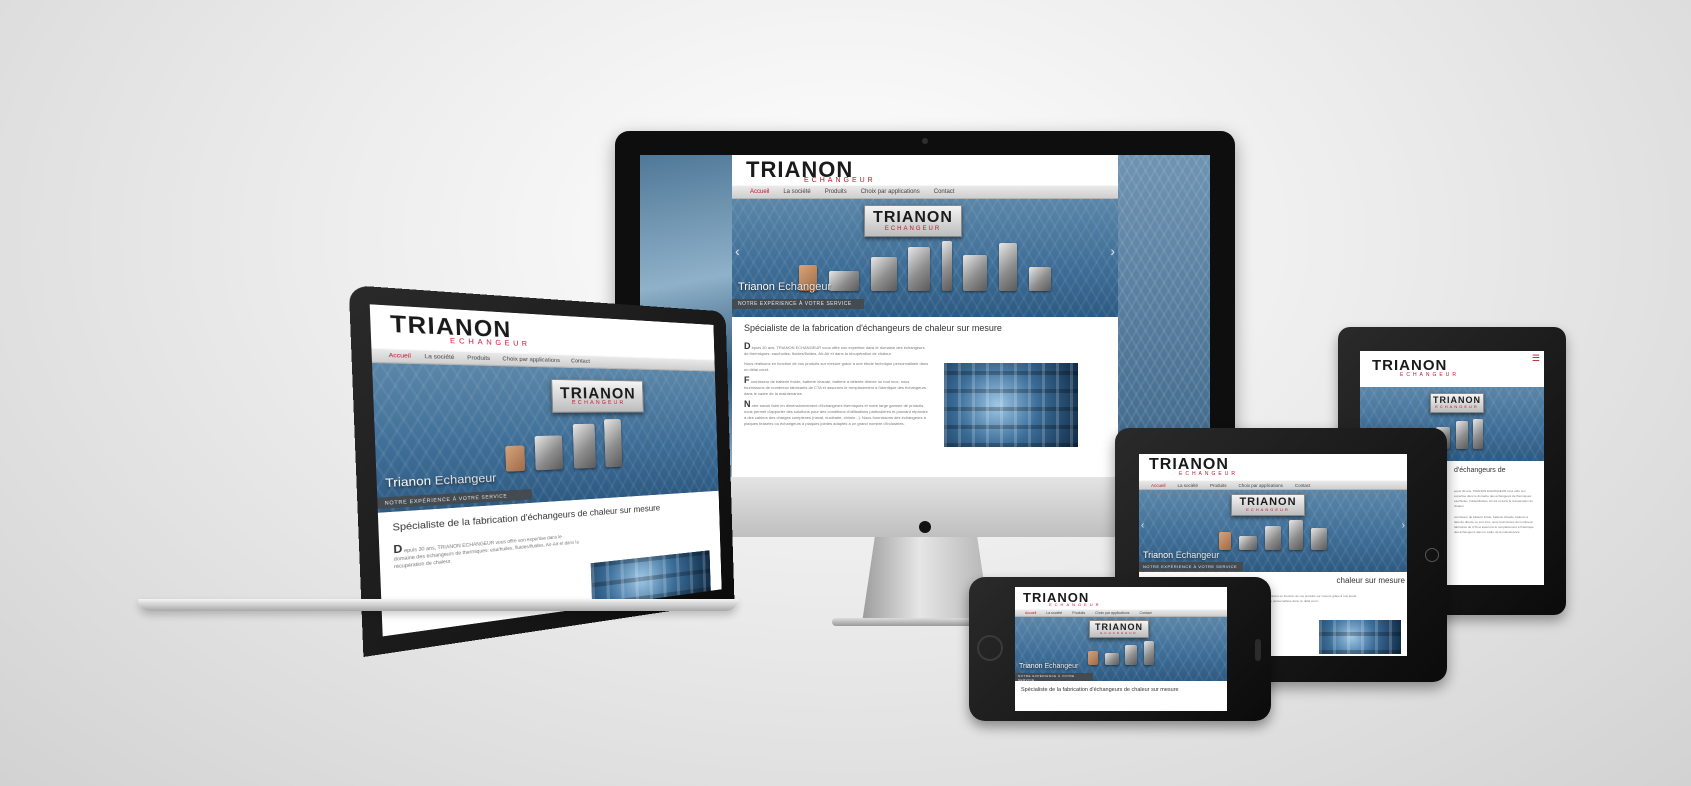 This screenshot has width=1691, height=786. I want to click on dropcap: N, so click(747, 404).